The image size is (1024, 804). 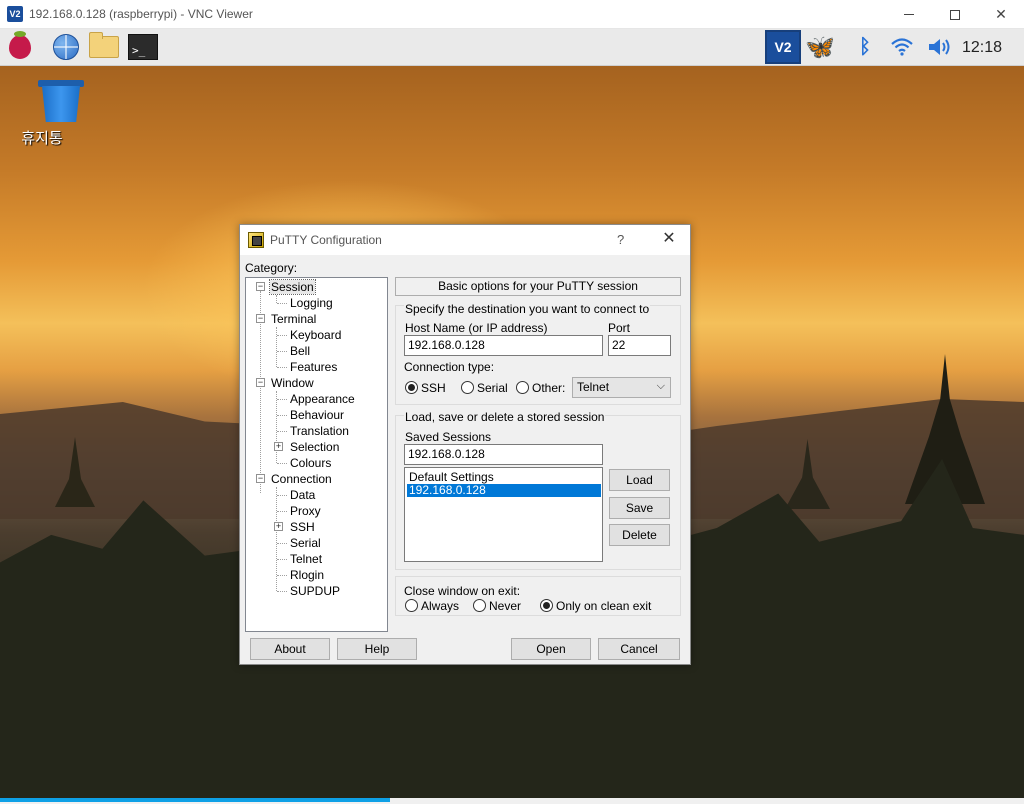 I want to click on putty-close-button: ✕, so click(x=669, y=239).